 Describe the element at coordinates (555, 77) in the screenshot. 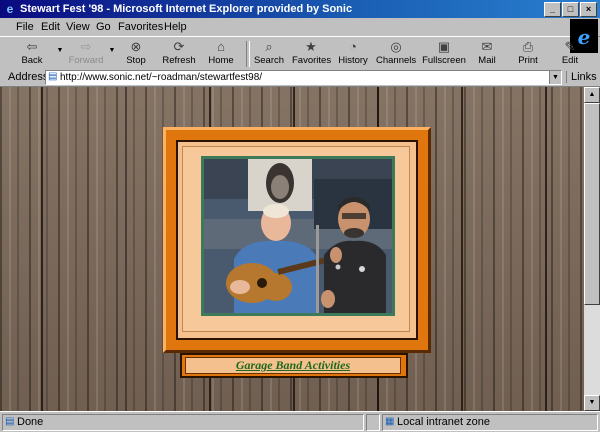

I see `address-dropdown: ▼` at that location.